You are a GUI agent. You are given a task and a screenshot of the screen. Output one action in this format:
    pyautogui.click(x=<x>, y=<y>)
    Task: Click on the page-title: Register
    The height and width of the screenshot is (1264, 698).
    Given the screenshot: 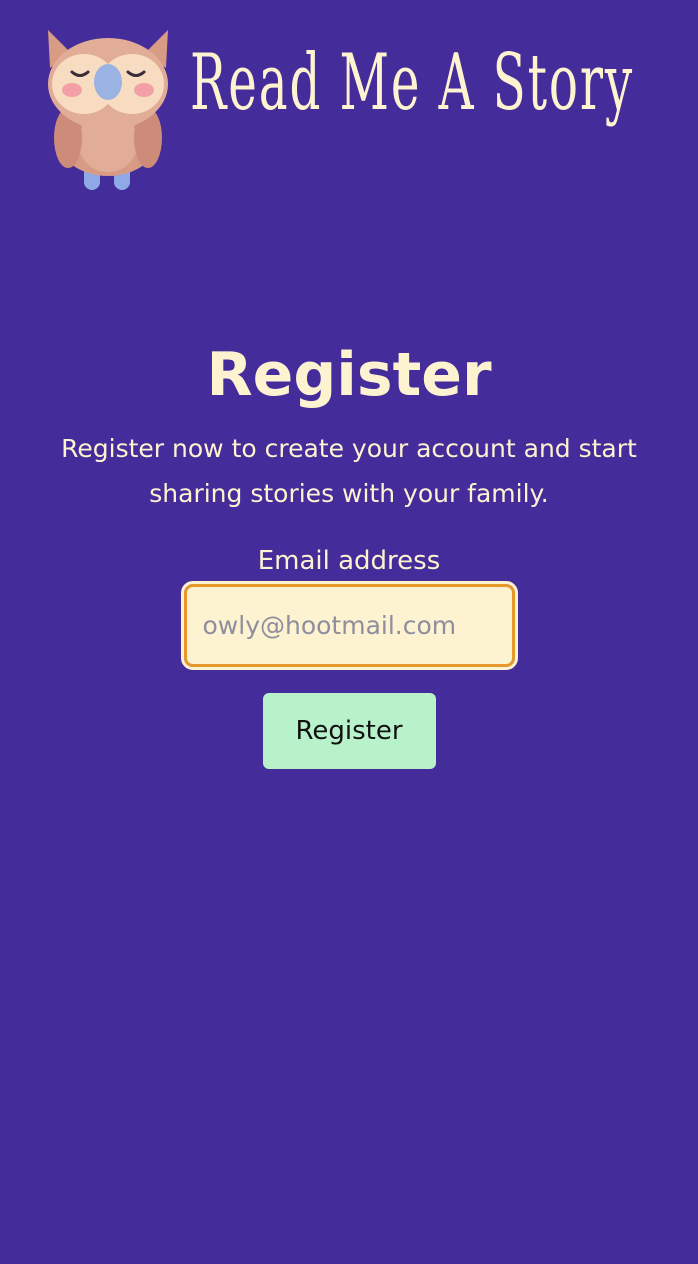 What is the action you would take?
    pyautogui.click(x=349, y=375)
    